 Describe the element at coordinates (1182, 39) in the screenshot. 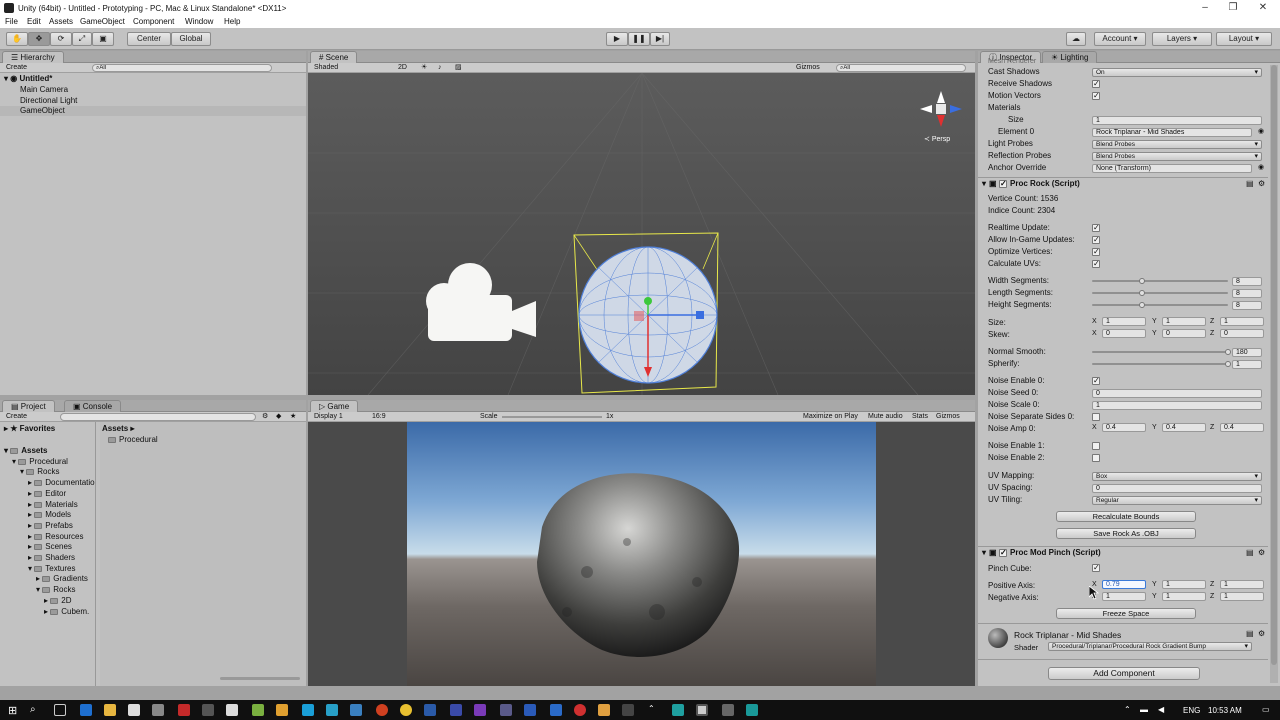

I see `layers-dropdown: Layers ▾` at that location.